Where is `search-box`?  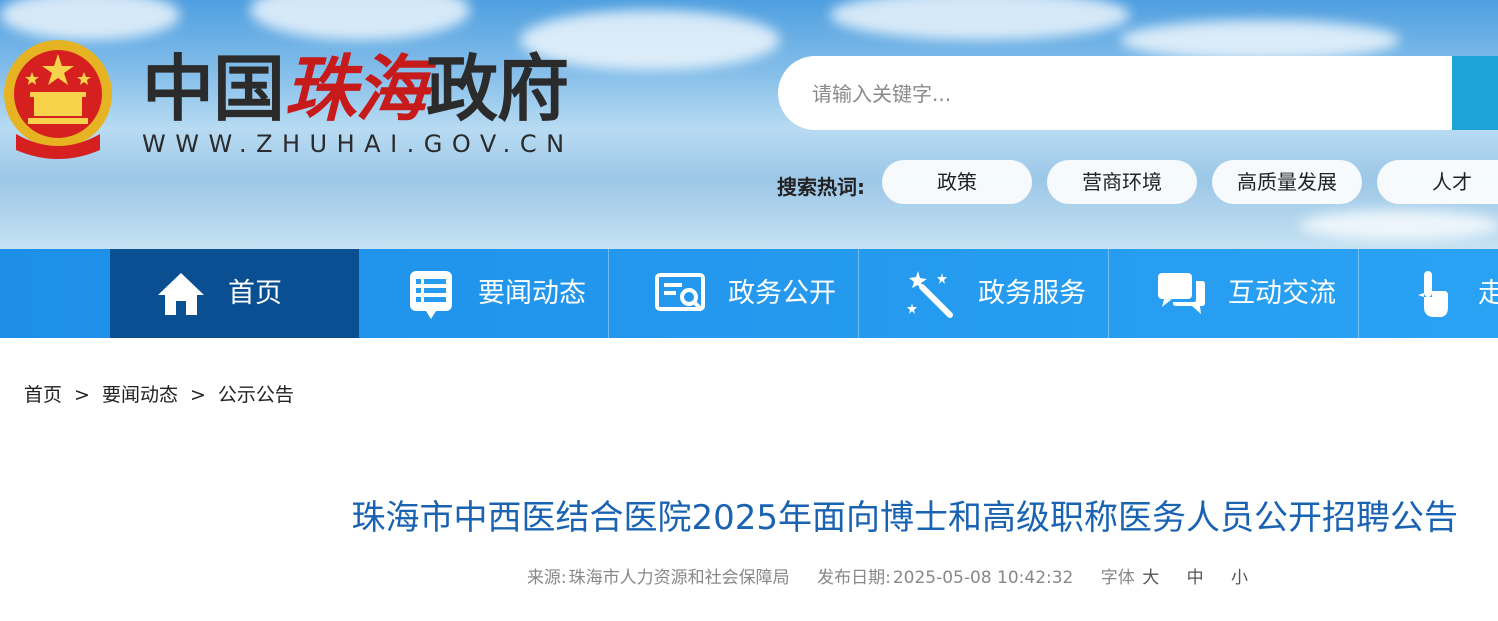
search-box is located at coordinates (1128, 94).